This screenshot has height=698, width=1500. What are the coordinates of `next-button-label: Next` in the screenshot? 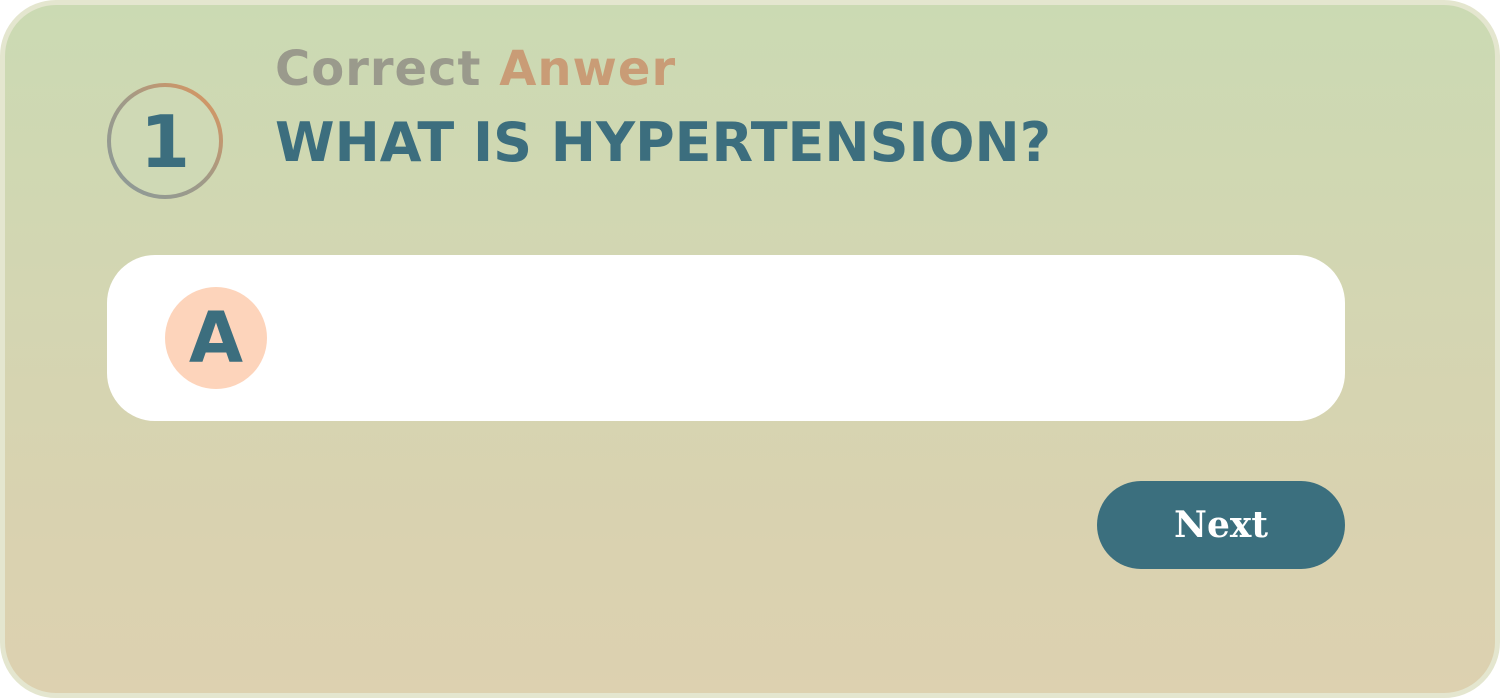 It's located at (1221, 525).